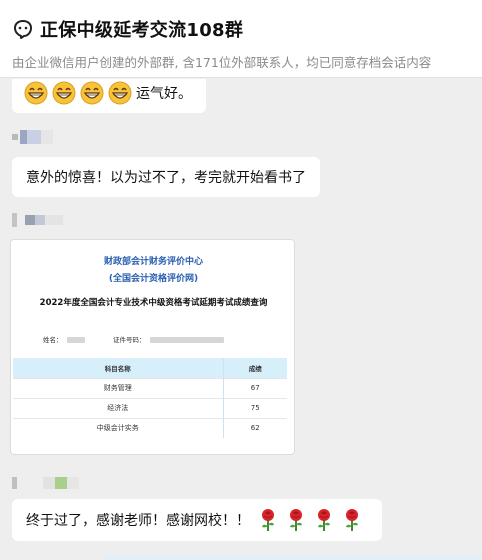 This screenshot has height=560, width=482. What do you see at coordinates (142, 30) in the screenshot?
I see `chat-title: 正保中级延考交流108群` at bounding box center [142, 30].